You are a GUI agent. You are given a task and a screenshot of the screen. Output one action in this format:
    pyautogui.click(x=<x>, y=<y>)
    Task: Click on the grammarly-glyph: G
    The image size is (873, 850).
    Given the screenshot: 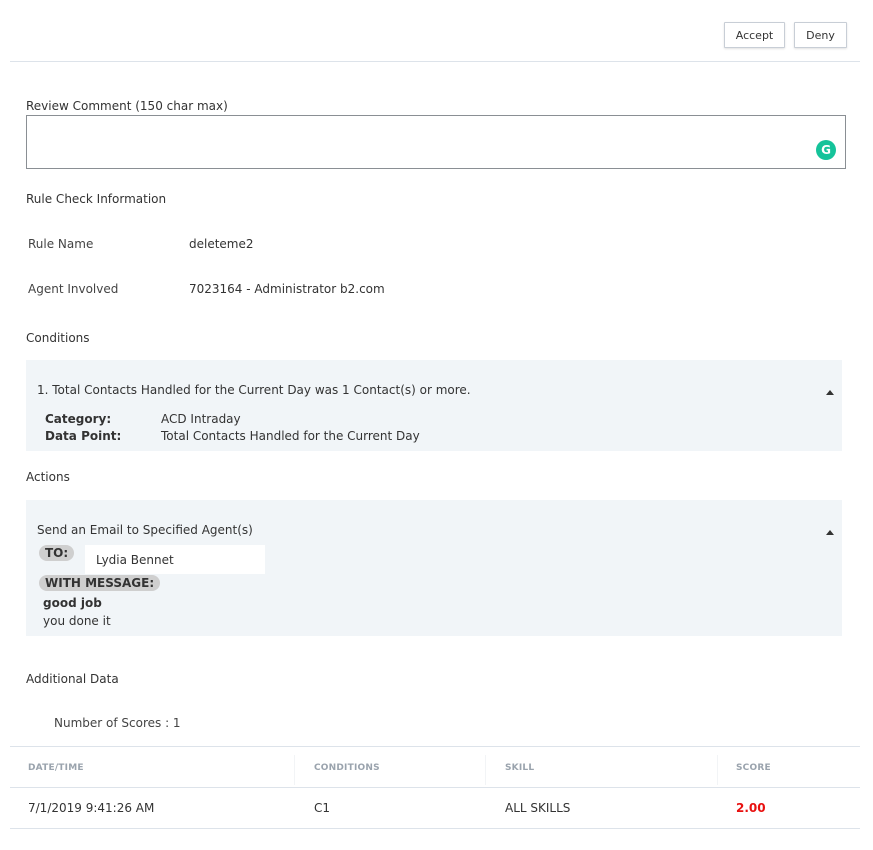 What is the action you would take?
    pyautogui.click(x=826, y=150)
    